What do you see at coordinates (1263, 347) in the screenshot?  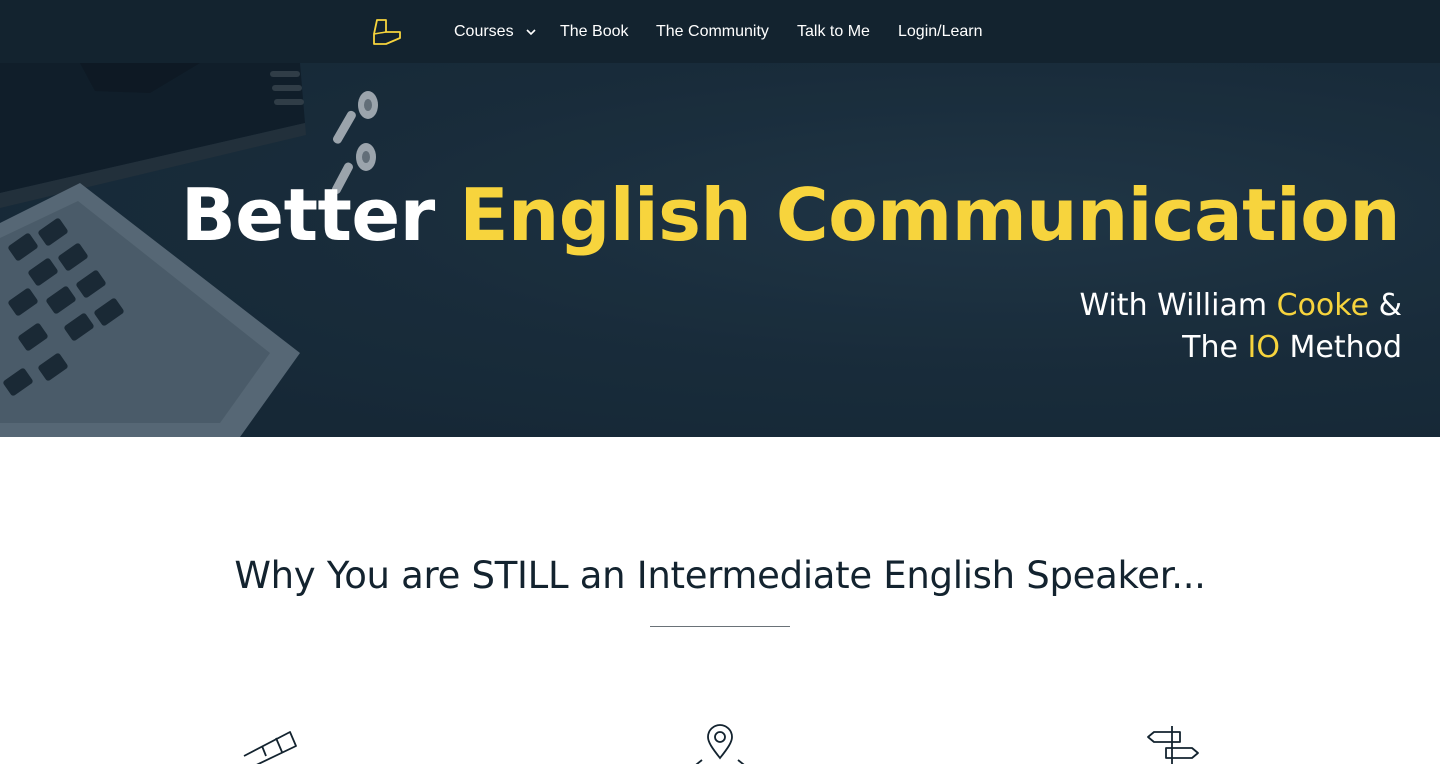 I see `hero-subtitle-highlight: IO` at bounding box center [1263, 347].